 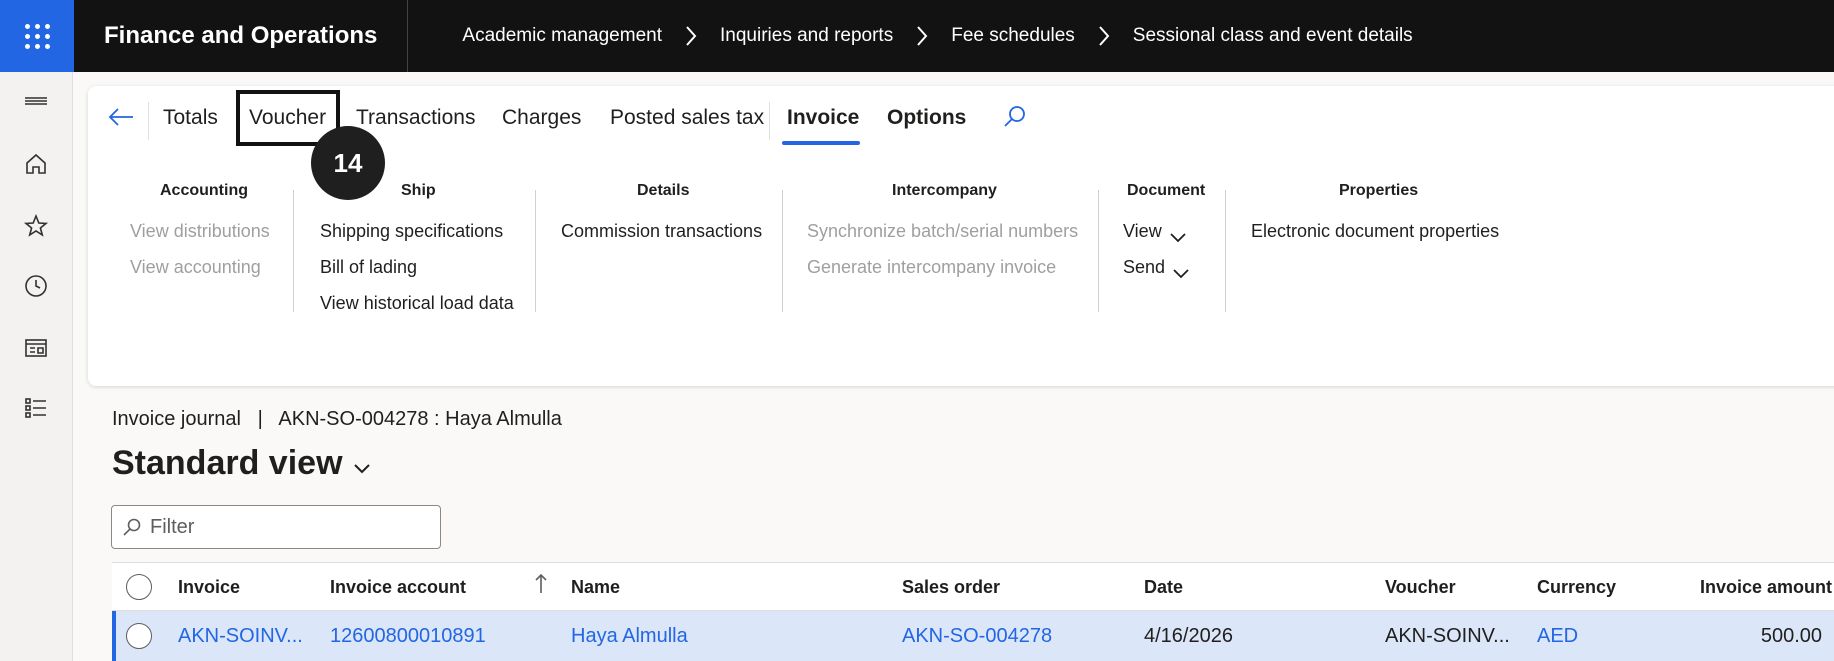 What do you see at coordinates (287, 118) in the screenshot?
I see `tab-voucher: Voucher` at bounding box center [287, 118].